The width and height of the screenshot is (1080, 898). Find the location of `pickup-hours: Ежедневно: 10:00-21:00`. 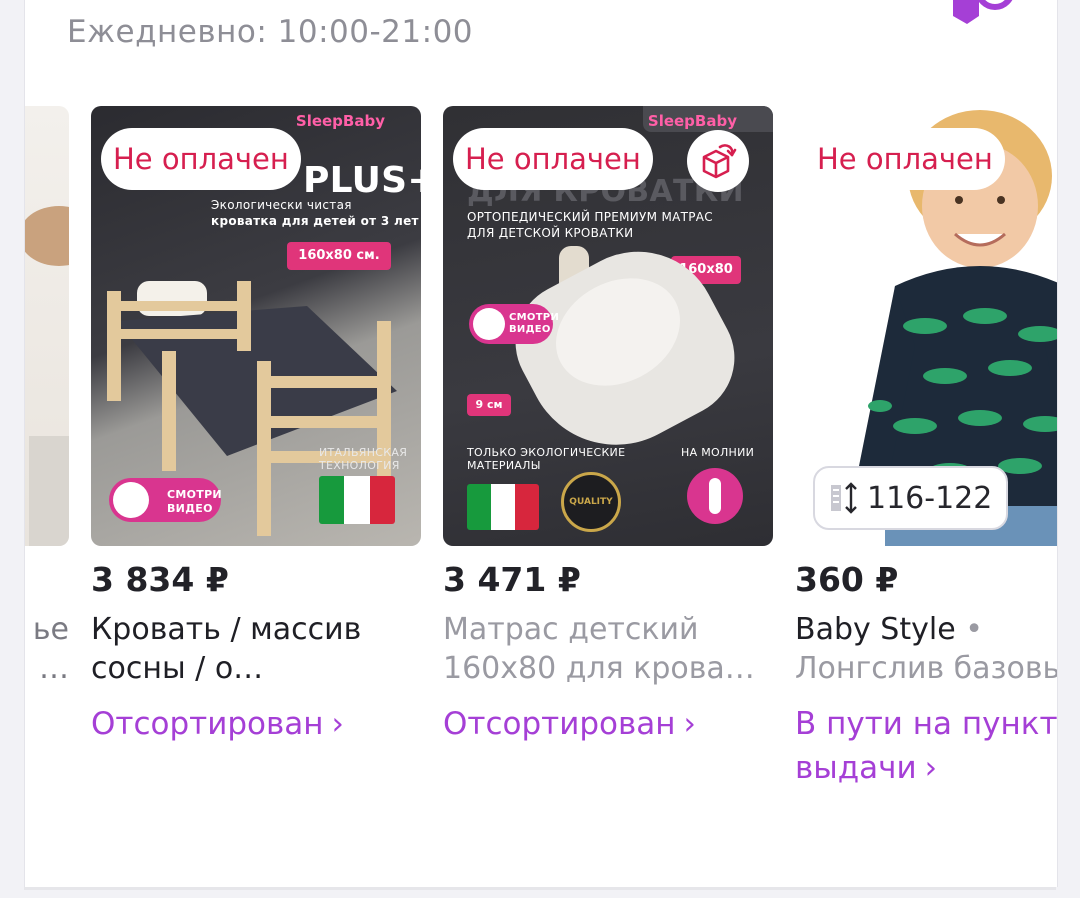

pickup-hours: Ежедневно: 10:00-21:00 is located at coordinates (270, 32).